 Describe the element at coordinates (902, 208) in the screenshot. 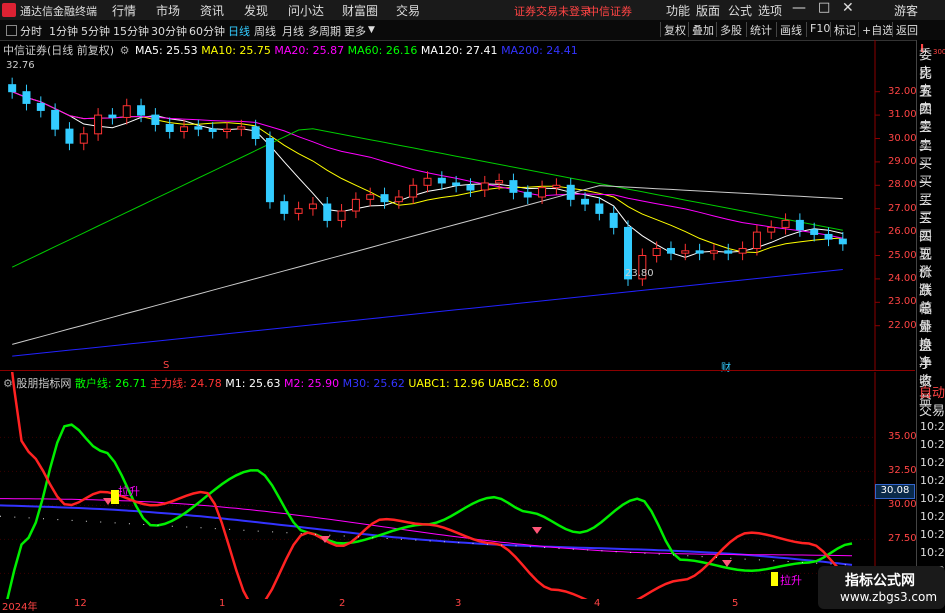

I see `y-tick-label: 27.00` at that location.